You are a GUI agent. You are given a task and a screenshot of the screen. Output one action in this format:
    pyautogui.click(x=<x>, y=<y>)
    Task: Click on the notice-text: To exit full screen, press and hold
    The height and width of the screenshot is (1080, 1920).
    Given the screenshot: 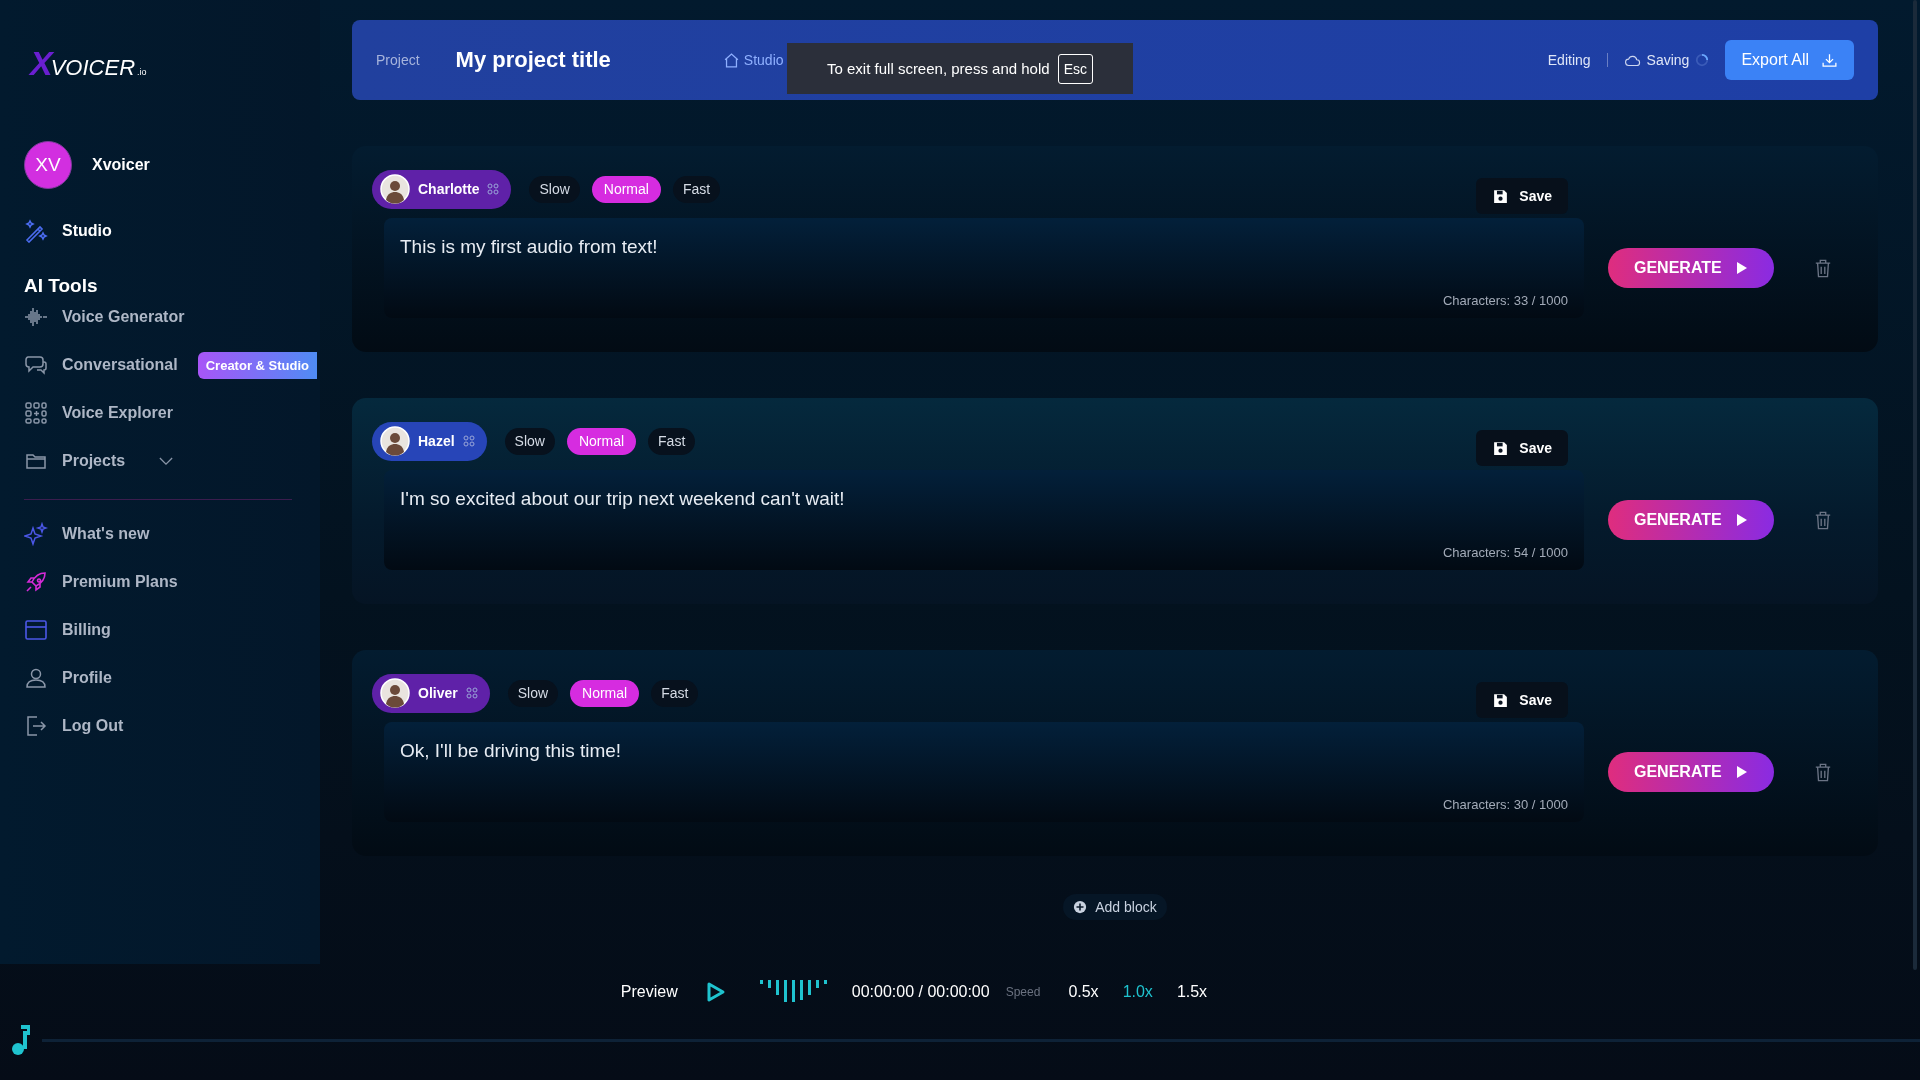 What is the action you would take?
    pyautogui.click(x=938, y=68)
    